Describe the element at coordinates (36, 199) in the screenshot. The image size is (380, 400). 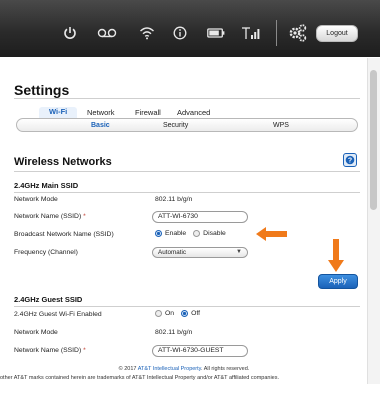
I see `network-mode-label: Network Mode` at that location.